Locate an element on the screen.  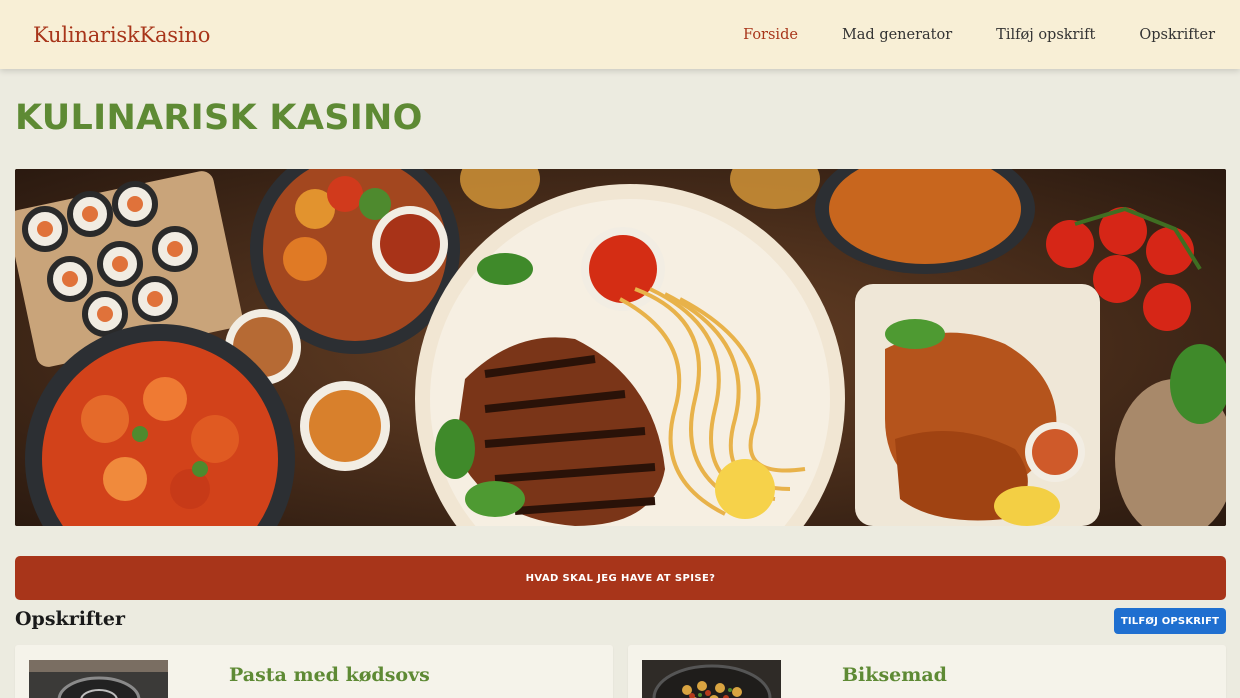
what-to-eat-button: HVAD SKAL JEG HAVE AT SPISE? is located at coordinates (620, 578).